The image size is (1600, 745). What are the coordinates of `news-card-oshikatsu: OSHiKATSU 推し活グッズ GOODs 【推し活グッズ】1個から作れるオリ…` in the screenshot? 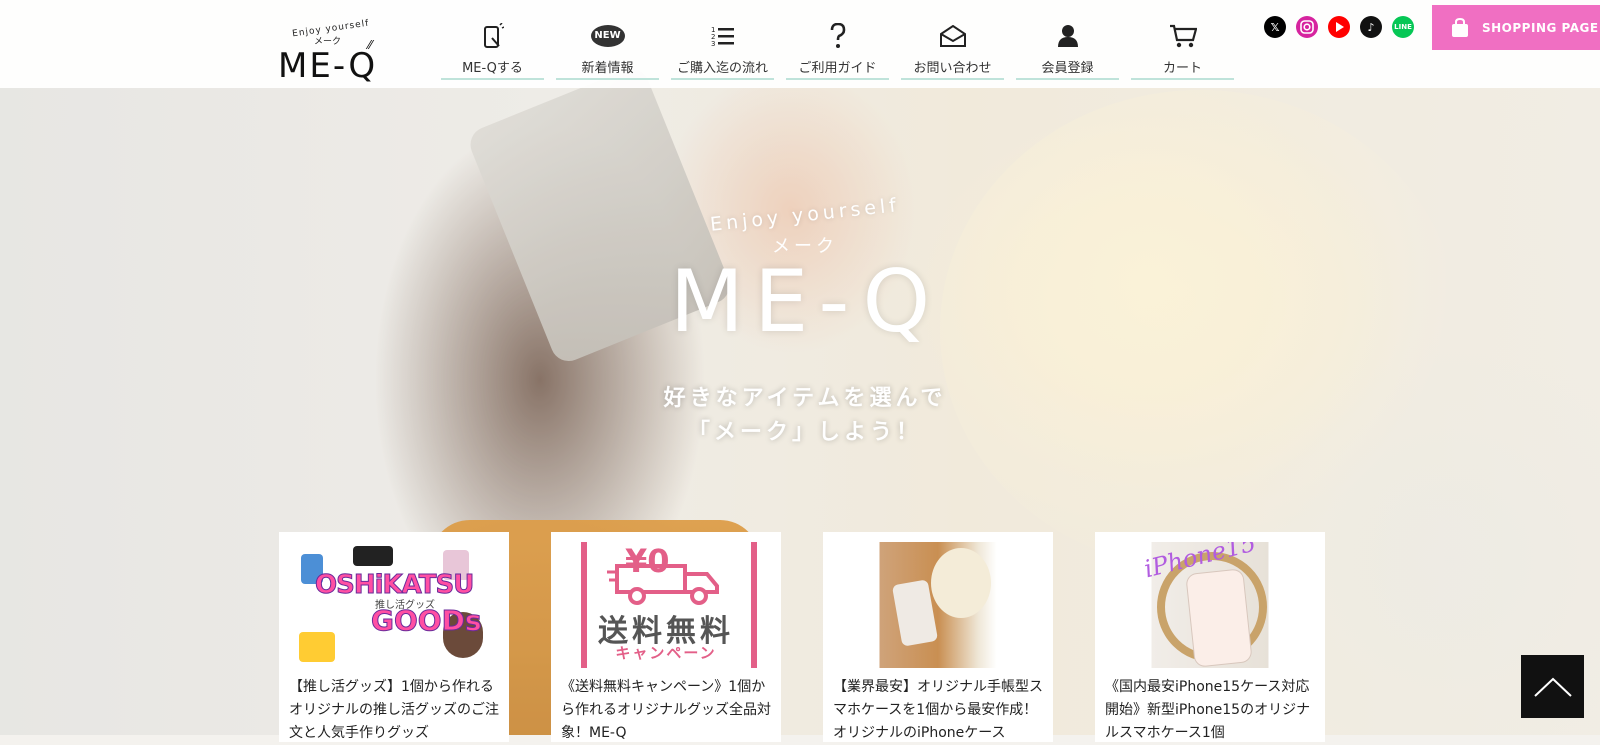 It's located at (394, 637).